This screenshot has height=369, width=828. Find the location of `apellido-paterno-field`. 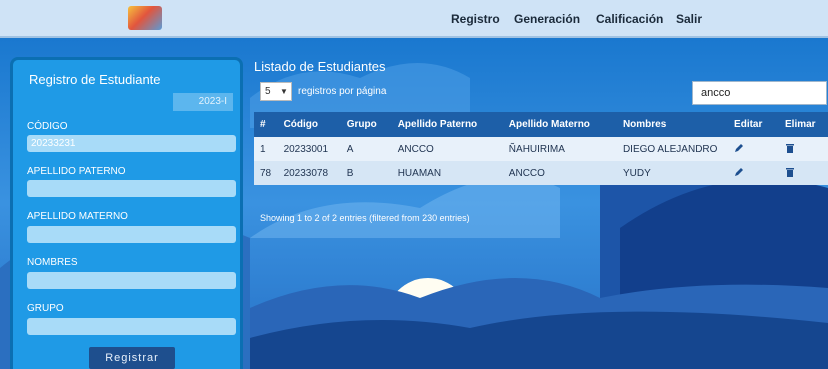

apellido-paterno-field is located at coordinates (131, 188).